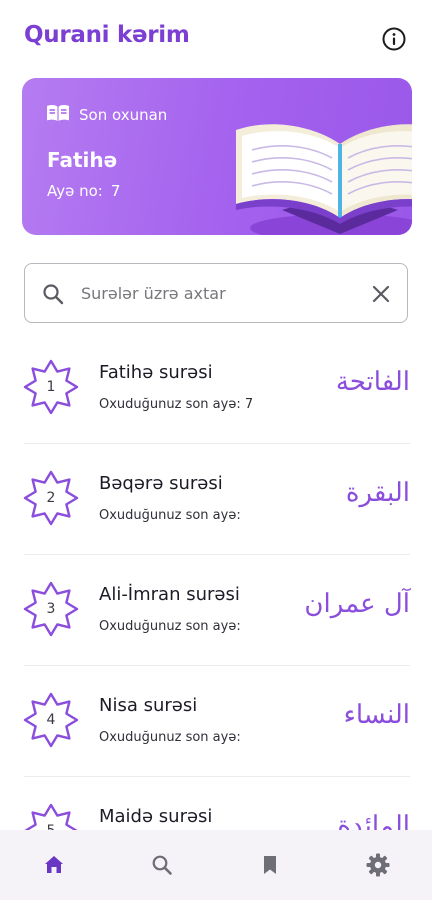 The image size is (432, 900). I want to click on surah-name: Fatihə surəsi, so click(156, 372).